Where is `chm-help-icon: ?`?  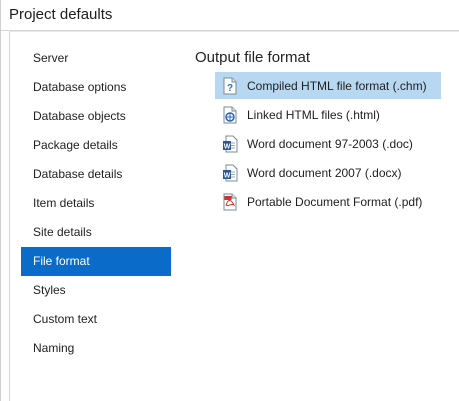
chm-help-icon: ? is located at coordinates (230, 86).